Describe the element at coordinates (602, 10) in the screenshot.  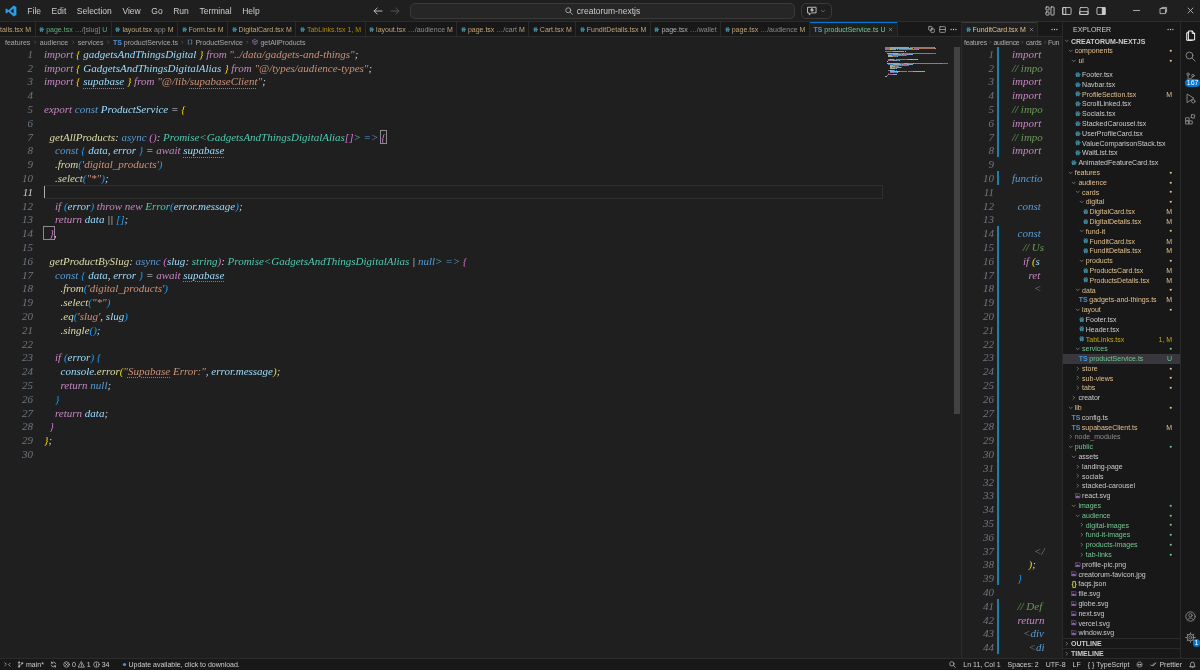
I see `command-center: creatorum-nextjs` at that location.